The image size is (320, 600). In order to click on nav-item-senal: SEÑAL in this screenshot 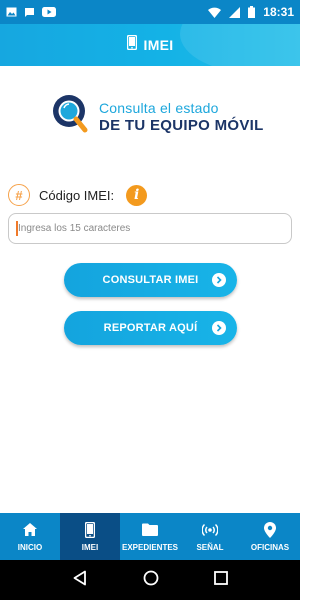, I will do `click(210, 536)`.